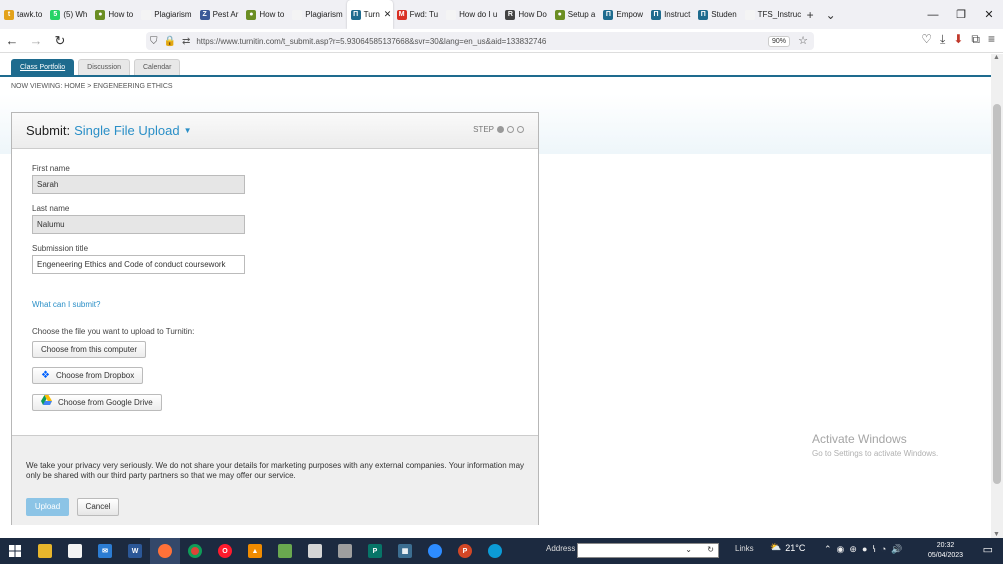  I want to click on powerpoint-icon: P, so click(465, 551).